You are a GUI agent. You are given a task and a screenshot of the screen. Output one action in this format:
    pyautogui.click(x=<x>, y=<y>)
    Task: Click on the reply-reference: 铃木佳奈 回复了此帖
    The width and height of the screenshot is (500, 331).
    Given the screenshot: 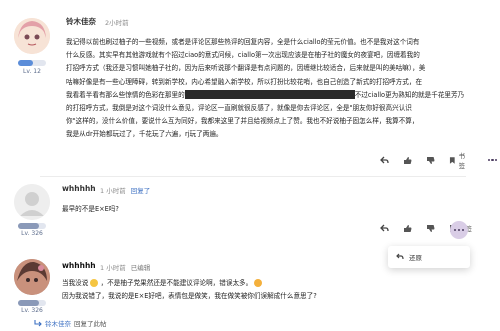 What is the action you would take?
    pyautogui.click(x=70, y=323)
    